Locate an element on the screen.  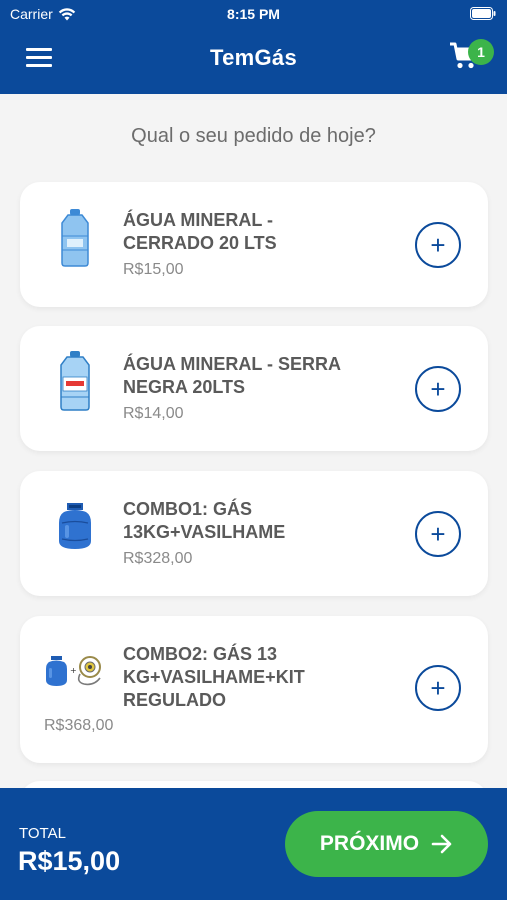
nav-bar: TemGás is located at coordinates (253, 61).